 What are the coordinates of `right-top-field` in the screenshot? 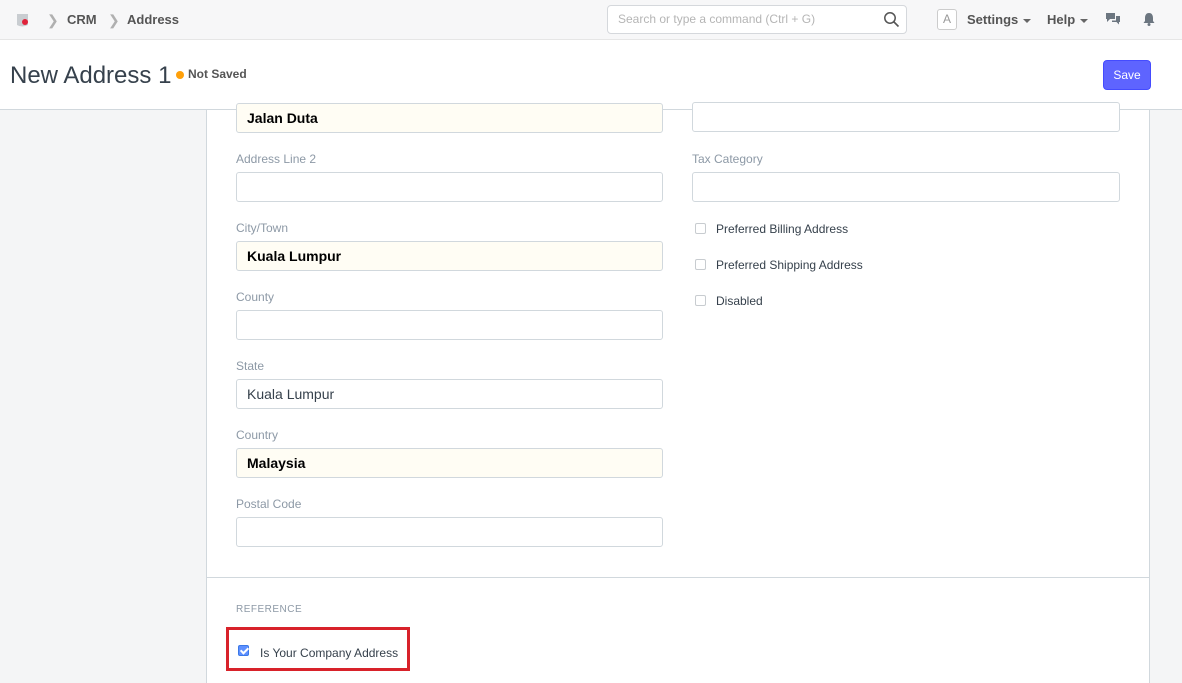 It's located at (906, 117).